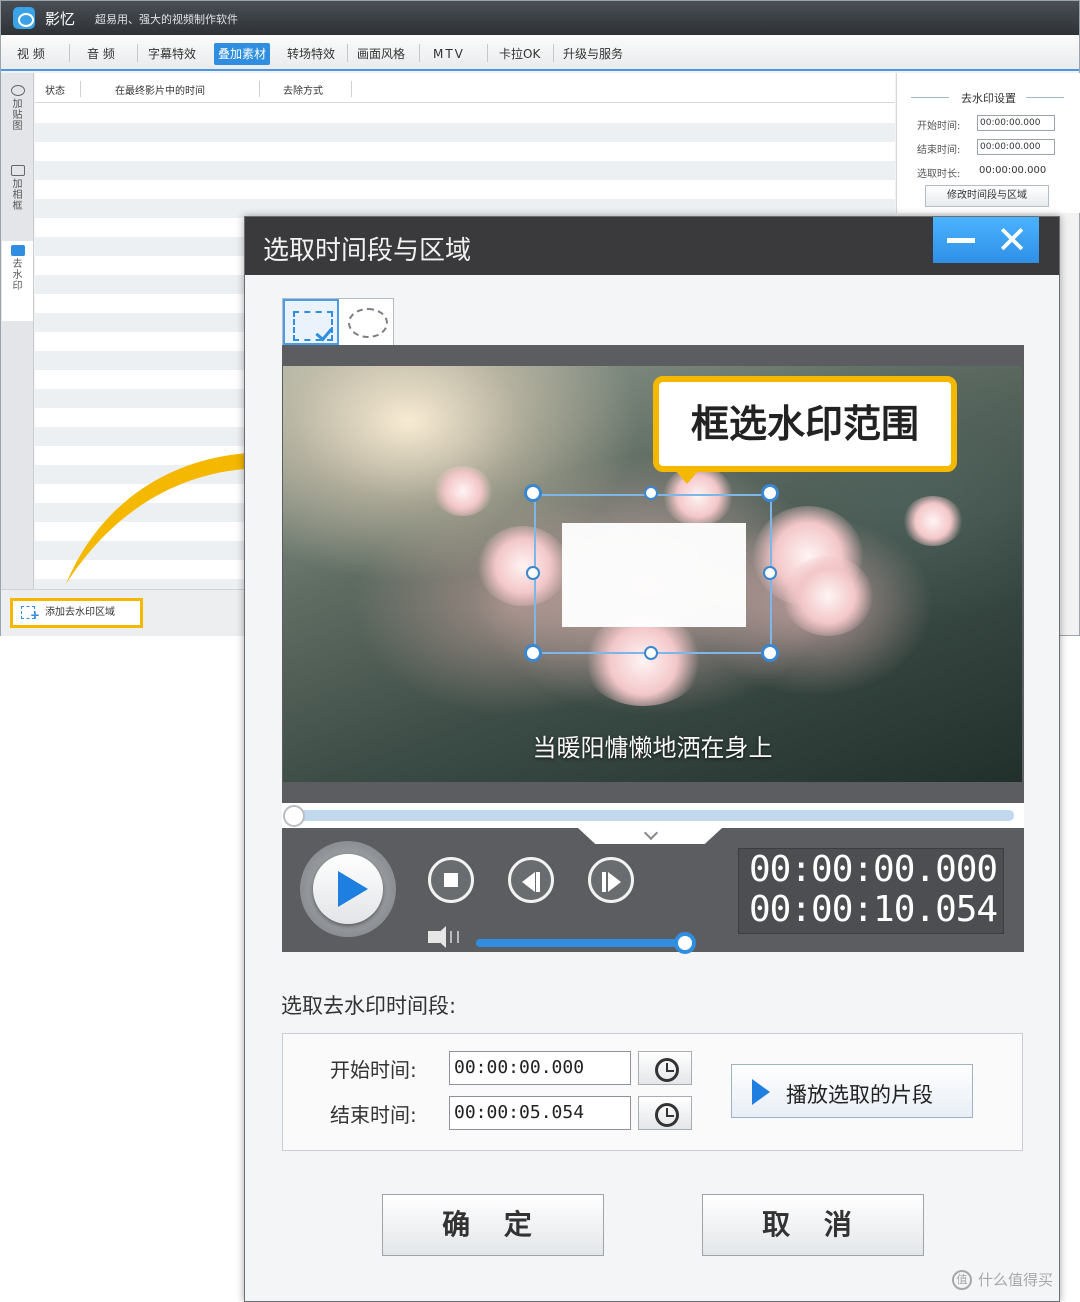 The width and height of the screenshot is (1080, 1302). What do you see at coordinates (687, 477) in the screenshot?
I see `callout-pointer` at bounding box center [687, 477].